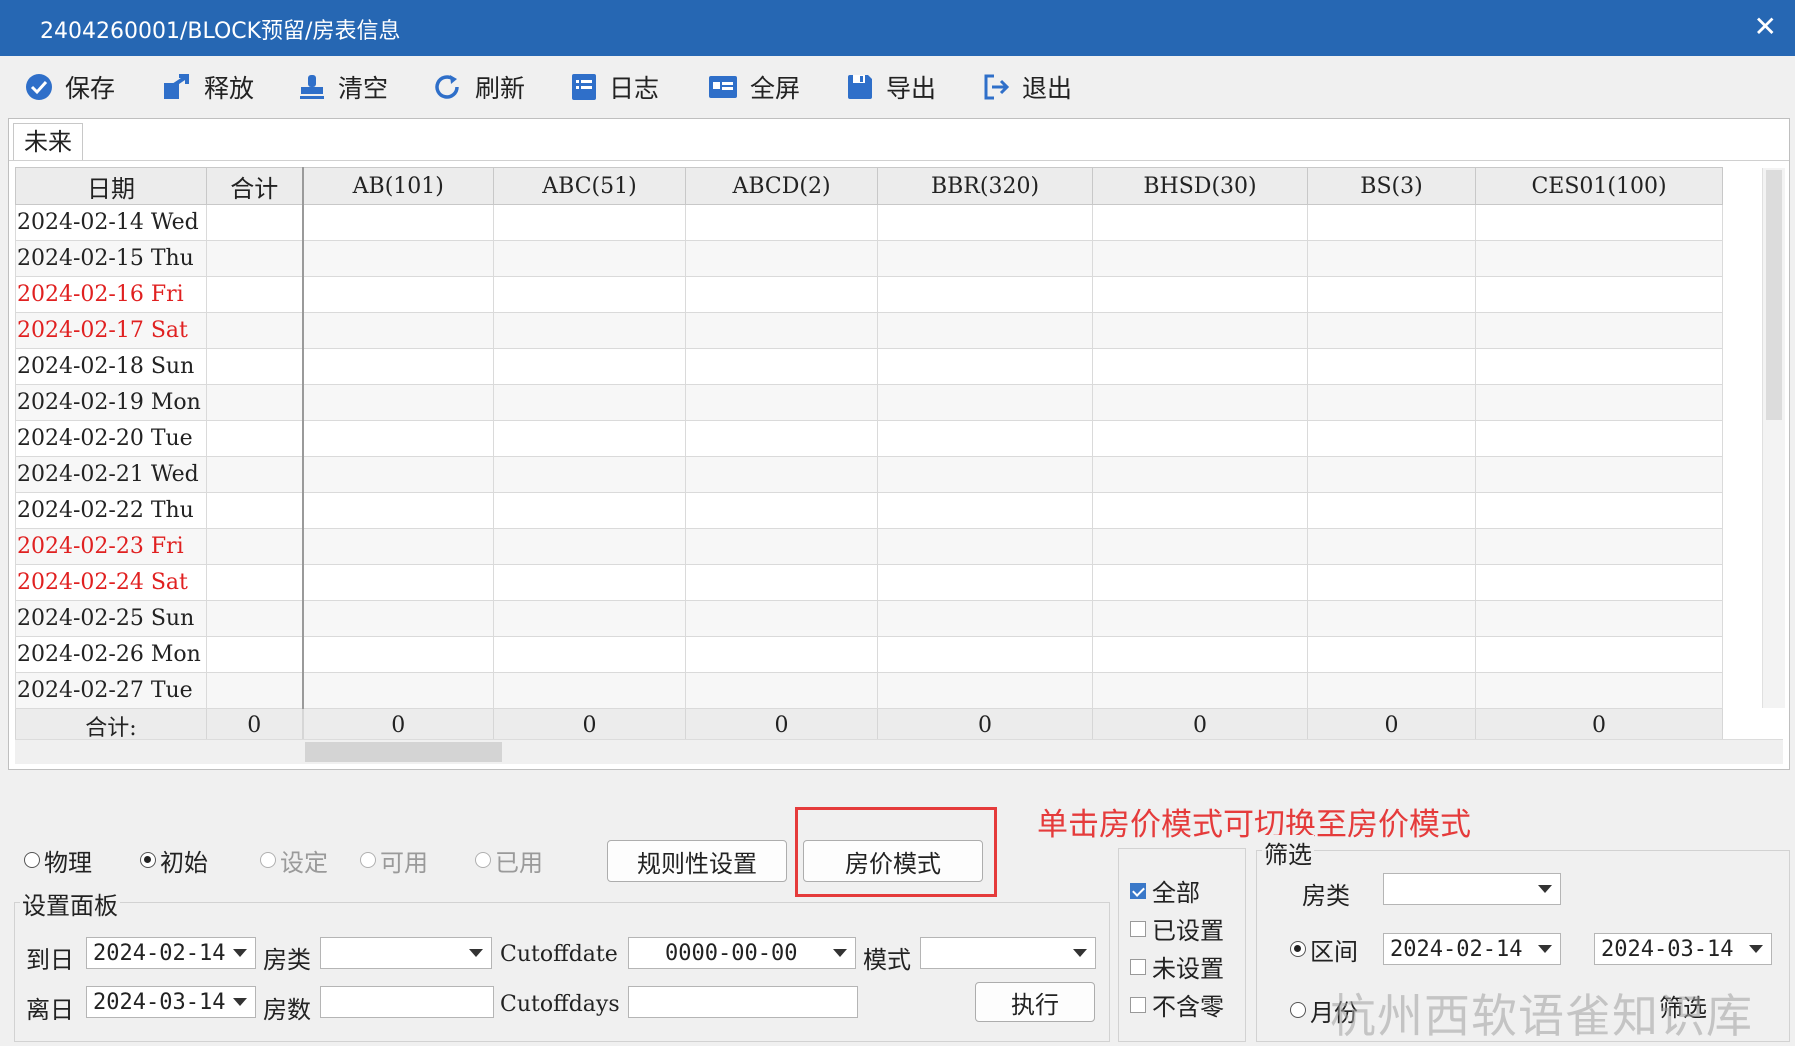 The image size is (1795, 1046). What do you see at coordinates (742, 953) in the screenshot?
I see `cutoffdate-select: 0000-00-00` at bounding box center [742, 953].